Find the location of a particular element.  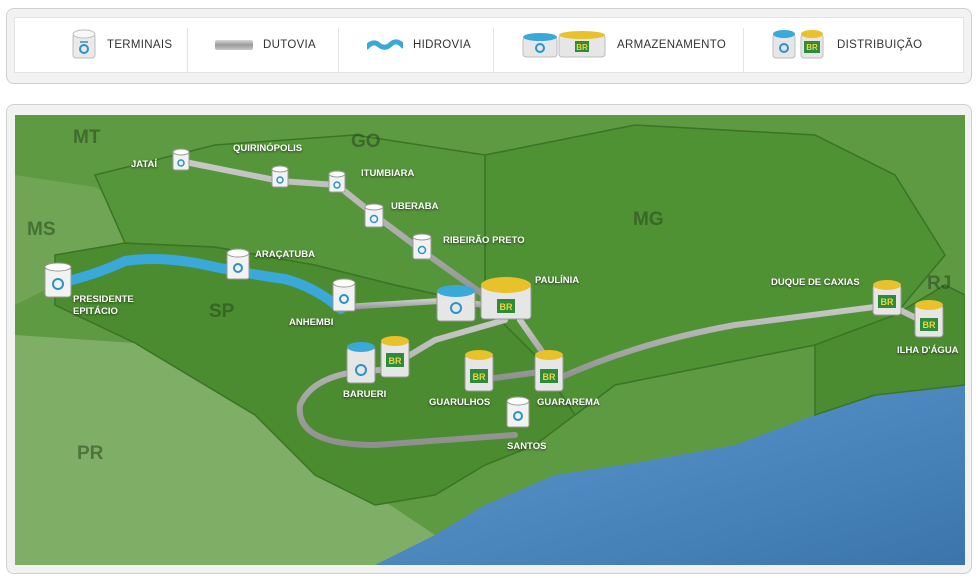

location-label-guararema: GUARAREMA is located at coordinates (568, 402).